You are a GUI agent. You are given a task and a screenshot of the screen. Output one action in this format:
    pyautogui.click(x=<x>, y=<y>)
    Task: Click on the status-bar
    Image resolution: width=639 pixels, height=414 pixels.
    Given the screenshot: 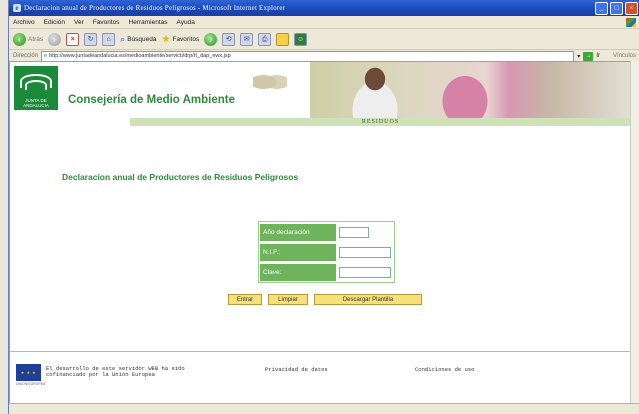 What is the action you would take?
    pyautogui.click(x=324, y=408)
    